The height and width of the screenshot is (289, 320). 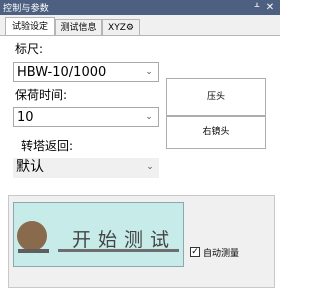 What do you see at coordinates (221, 254) in the screenshot?
I see `auto-measure-label: 自动测量` at bounding box center [221, 254].